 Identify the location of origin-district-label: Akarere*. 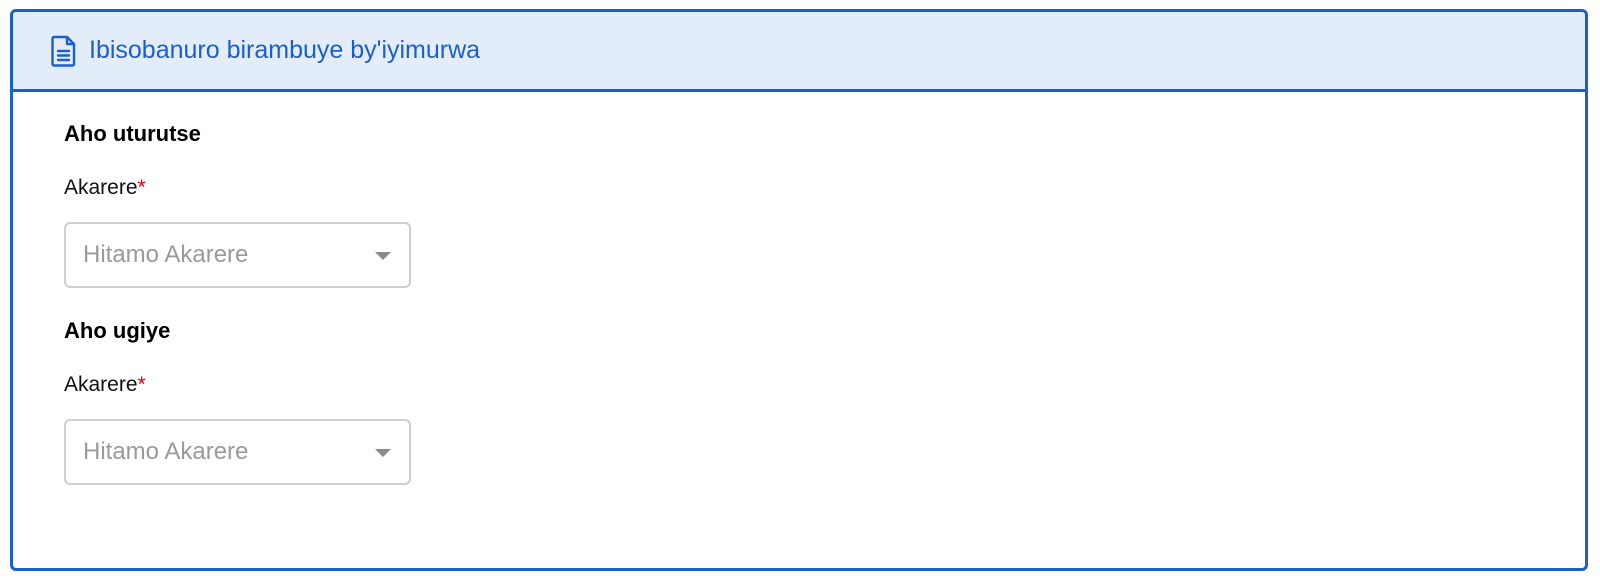
(824, 188).